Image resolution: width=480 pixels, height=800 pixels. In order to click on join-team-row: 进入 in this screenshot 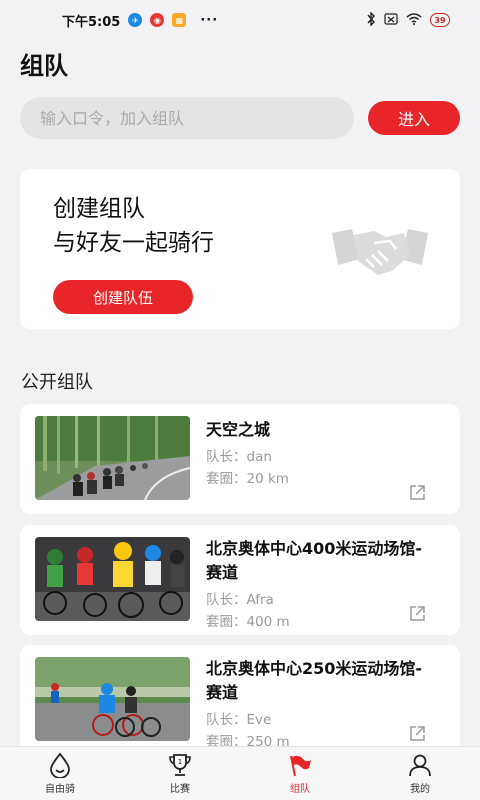, I will do `click(240, 118)`.